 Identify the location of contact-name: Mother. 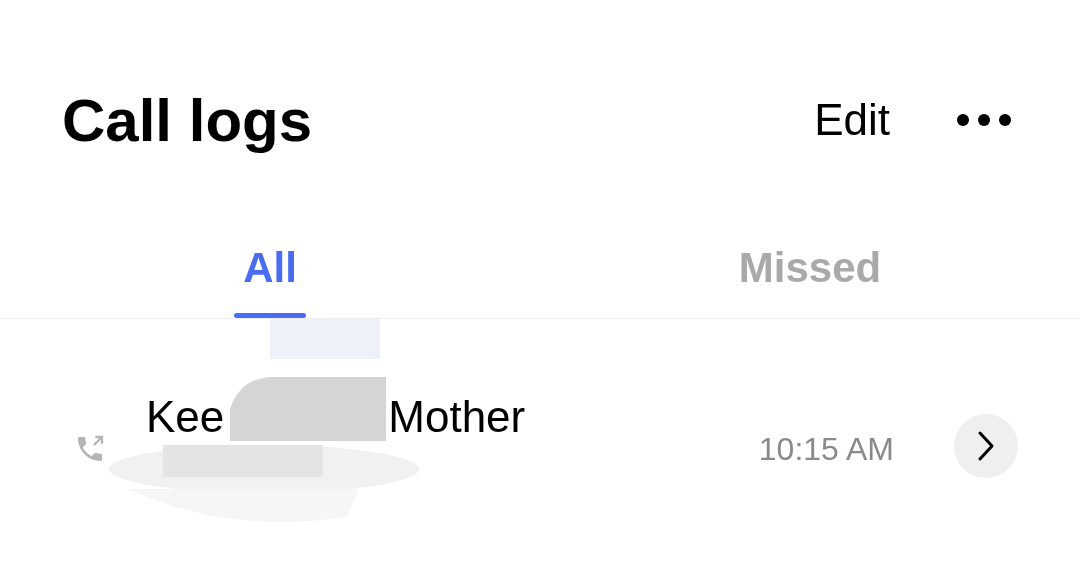
(457, 417).